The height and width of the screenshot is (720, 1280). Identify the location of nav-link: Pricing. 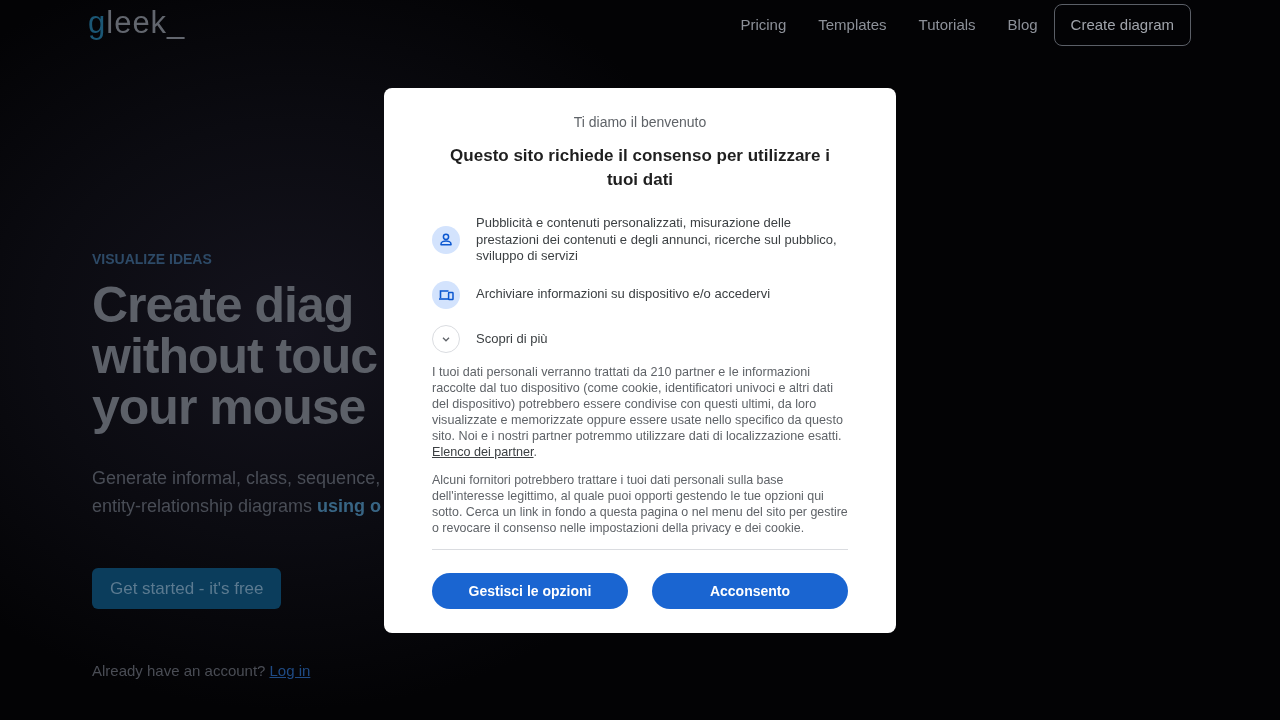
(763, 25).